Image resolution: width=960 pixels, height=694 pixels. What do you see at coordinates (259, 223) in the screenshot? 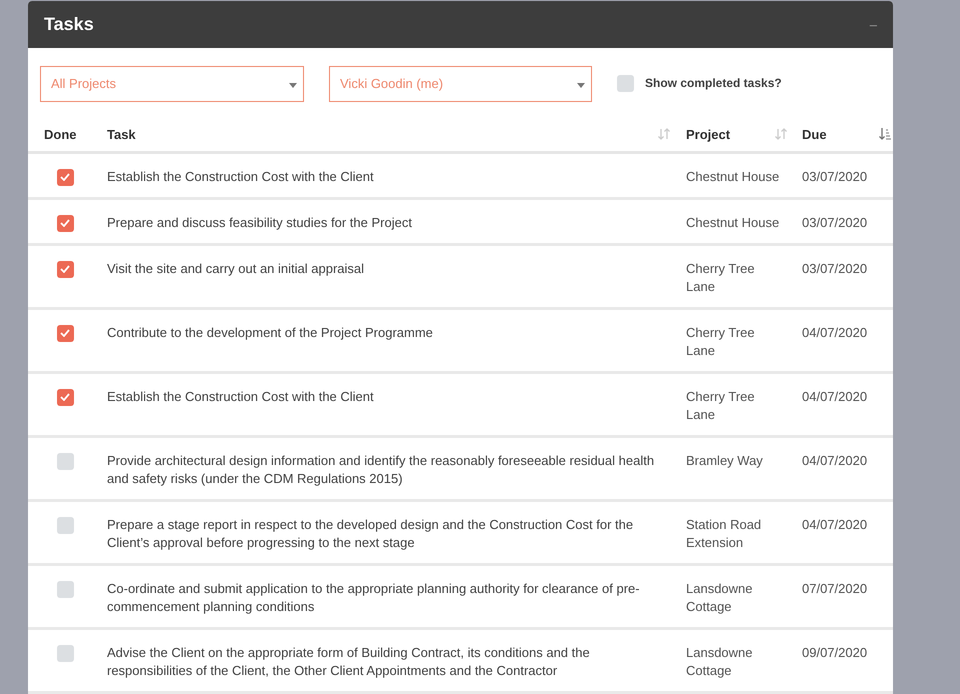
I see `task-text: Prepare and discuss feasibility studies for the Project` at bounding box center [259, 223].